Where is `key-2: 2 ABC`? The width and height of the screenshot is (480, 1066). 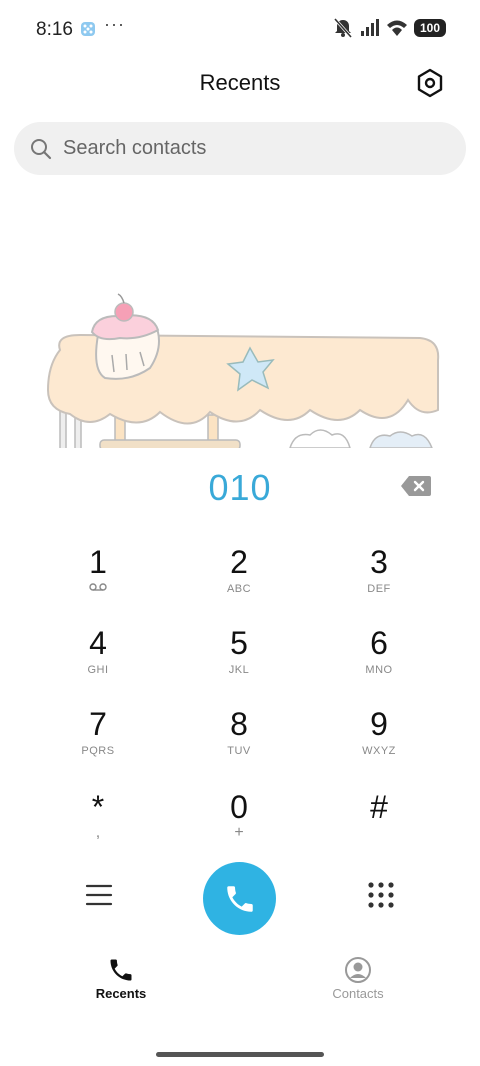 key-2: 2 ABC is located at coordinates (239, 580).